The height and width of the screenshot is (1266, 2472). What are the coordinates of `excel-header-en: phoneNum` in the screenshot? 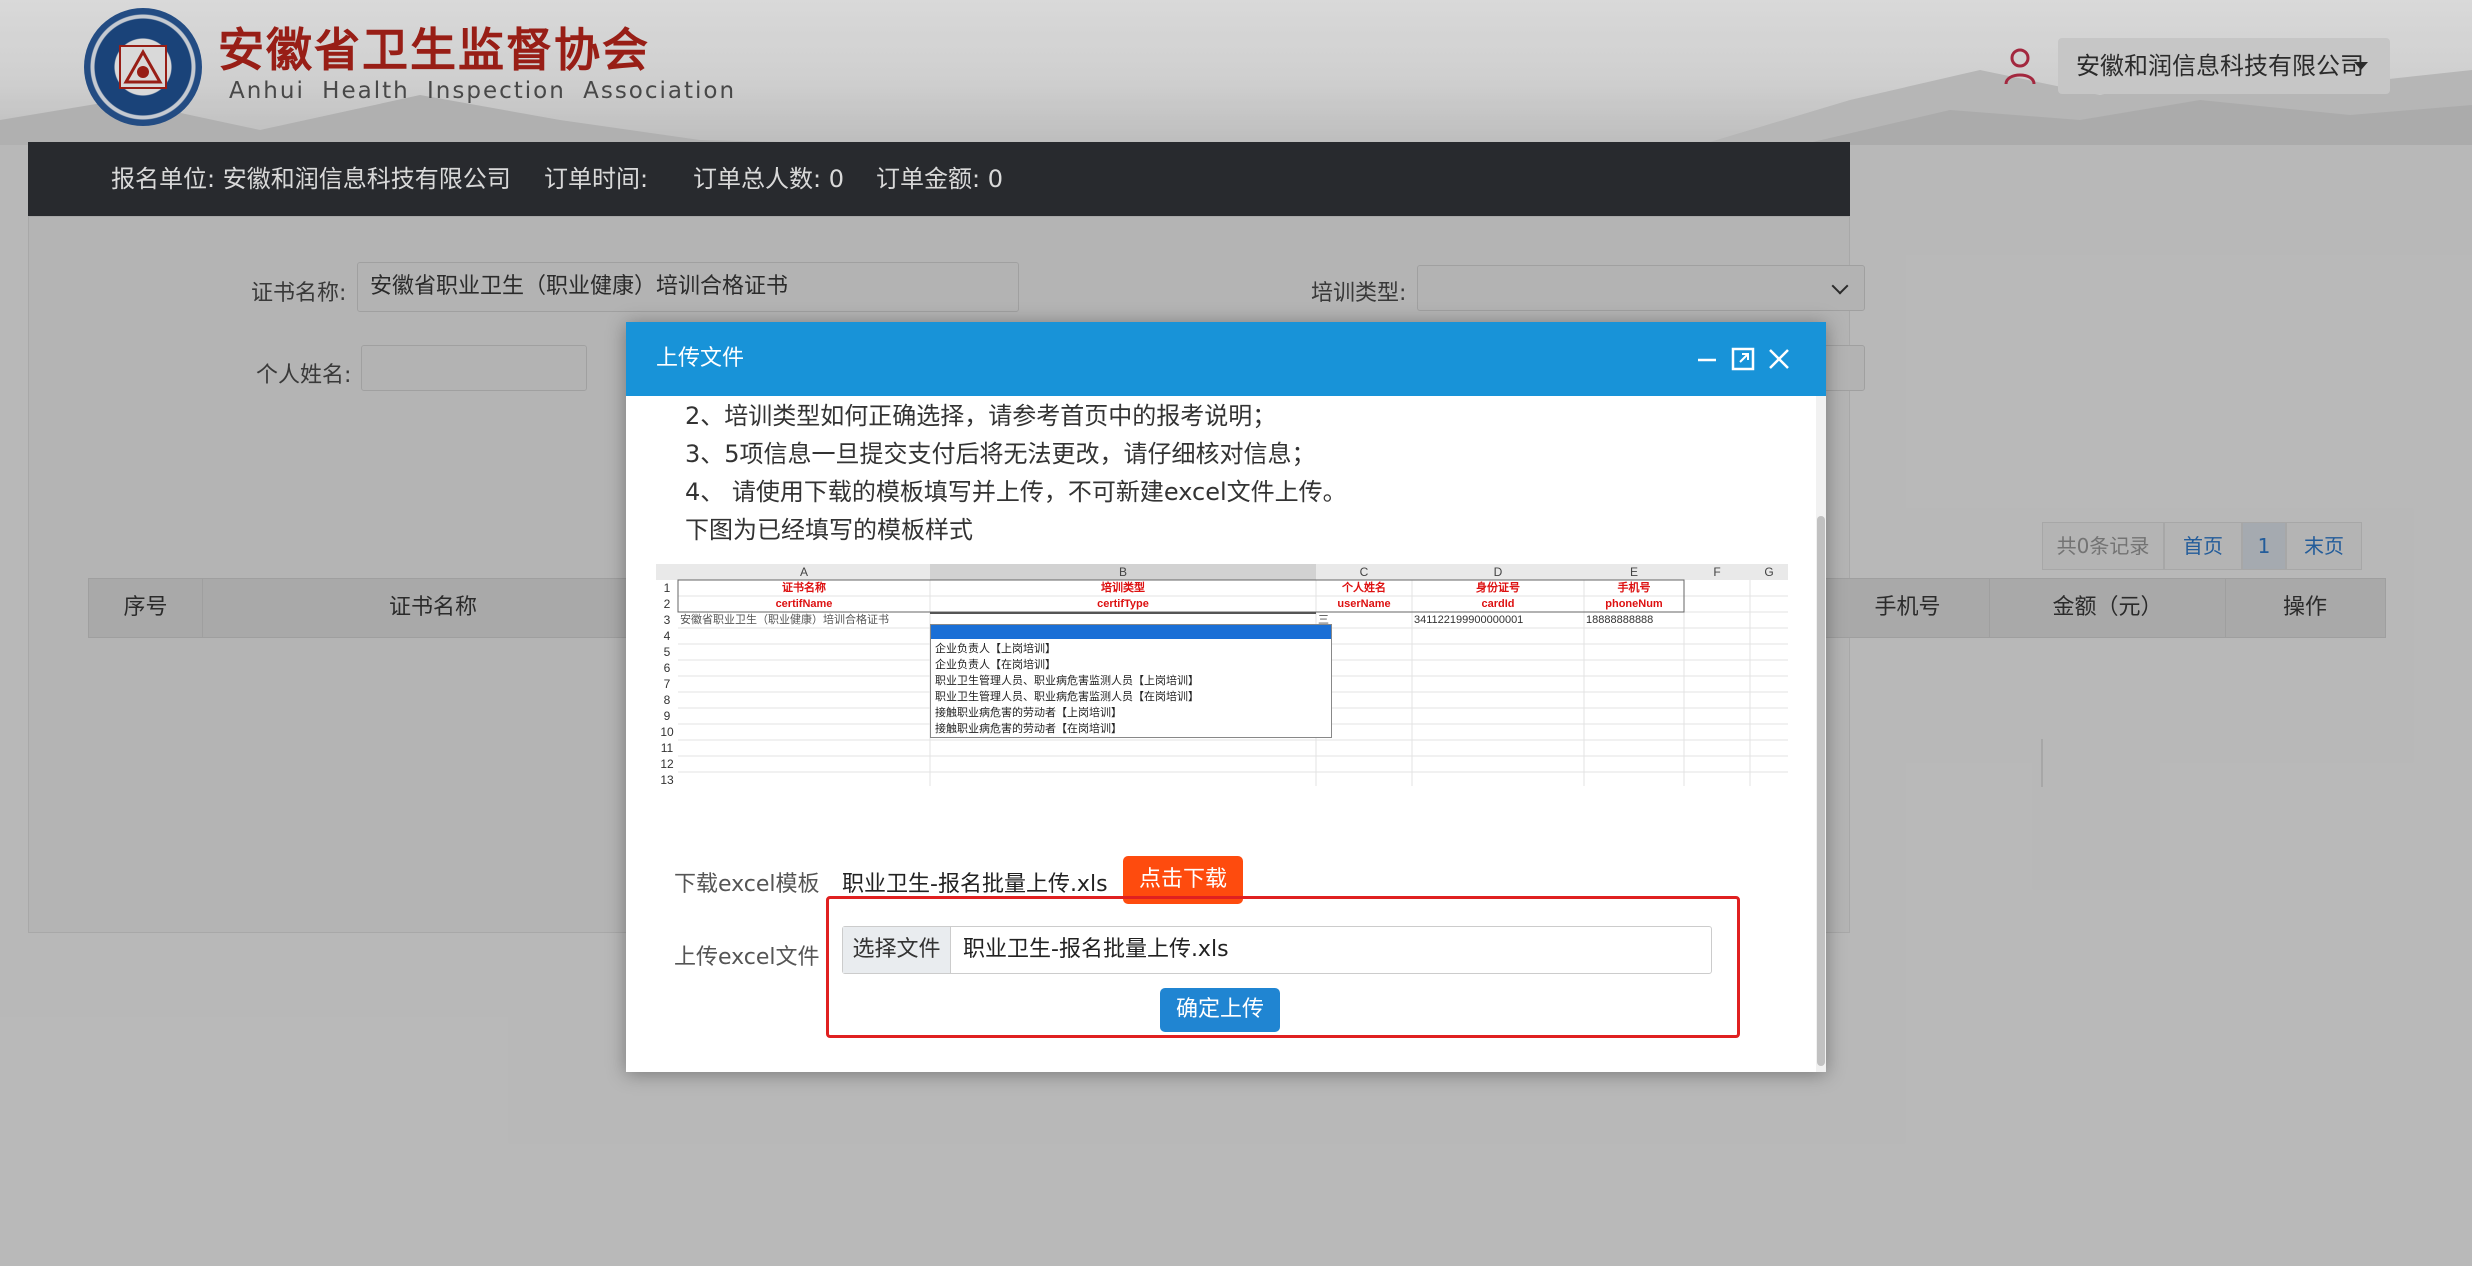 It's located at (1634, 604).